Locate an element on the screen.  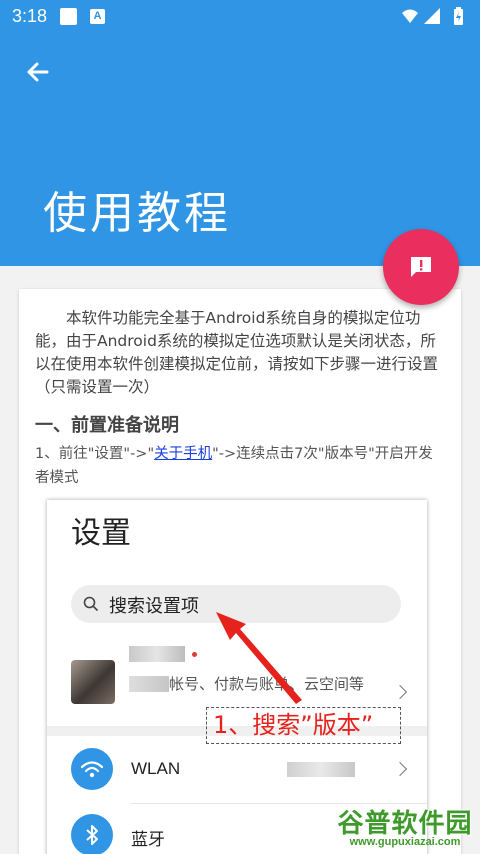
step-1: 1、前往"设置"->"关于手机"->连续点击7次"版本号"开启开发者模式 is located at coordinates (240, 466).